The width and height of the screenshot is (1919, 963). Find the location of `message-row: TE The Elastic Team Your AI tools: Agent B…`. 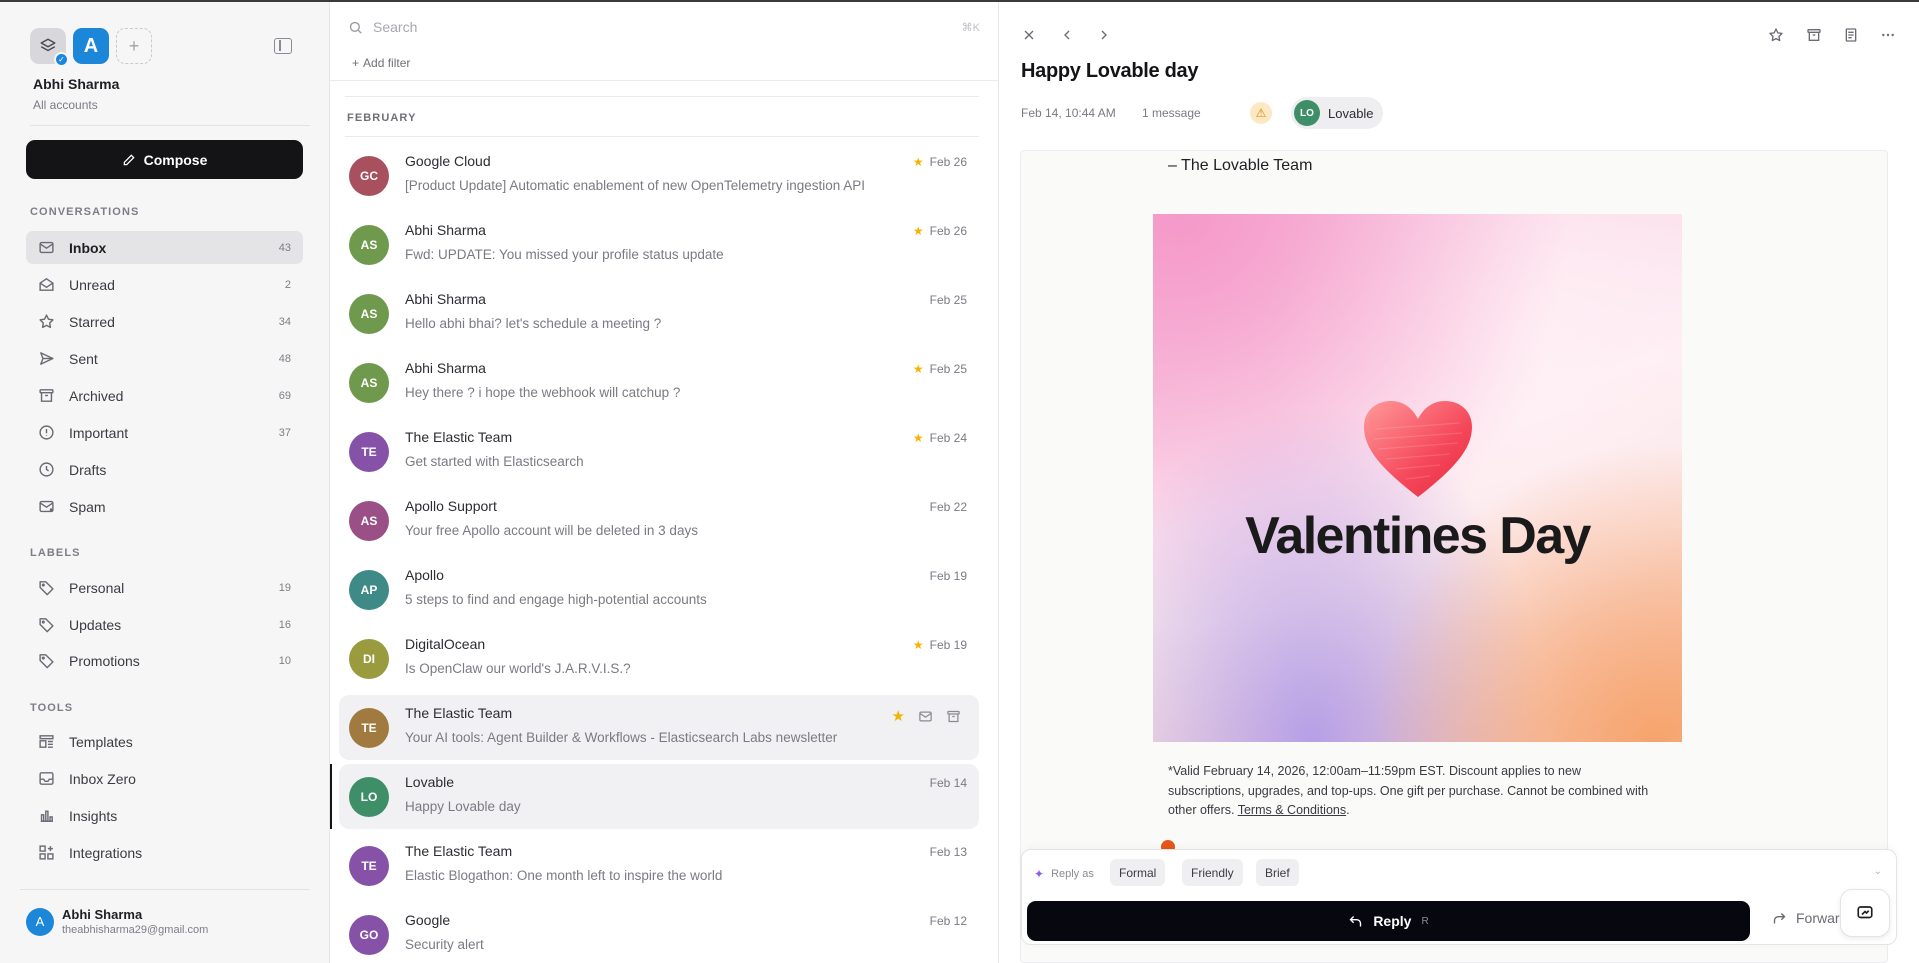

message-row: TE The Elastic Team Your AI tools: Agent B… is located at coordinates (659, 727).